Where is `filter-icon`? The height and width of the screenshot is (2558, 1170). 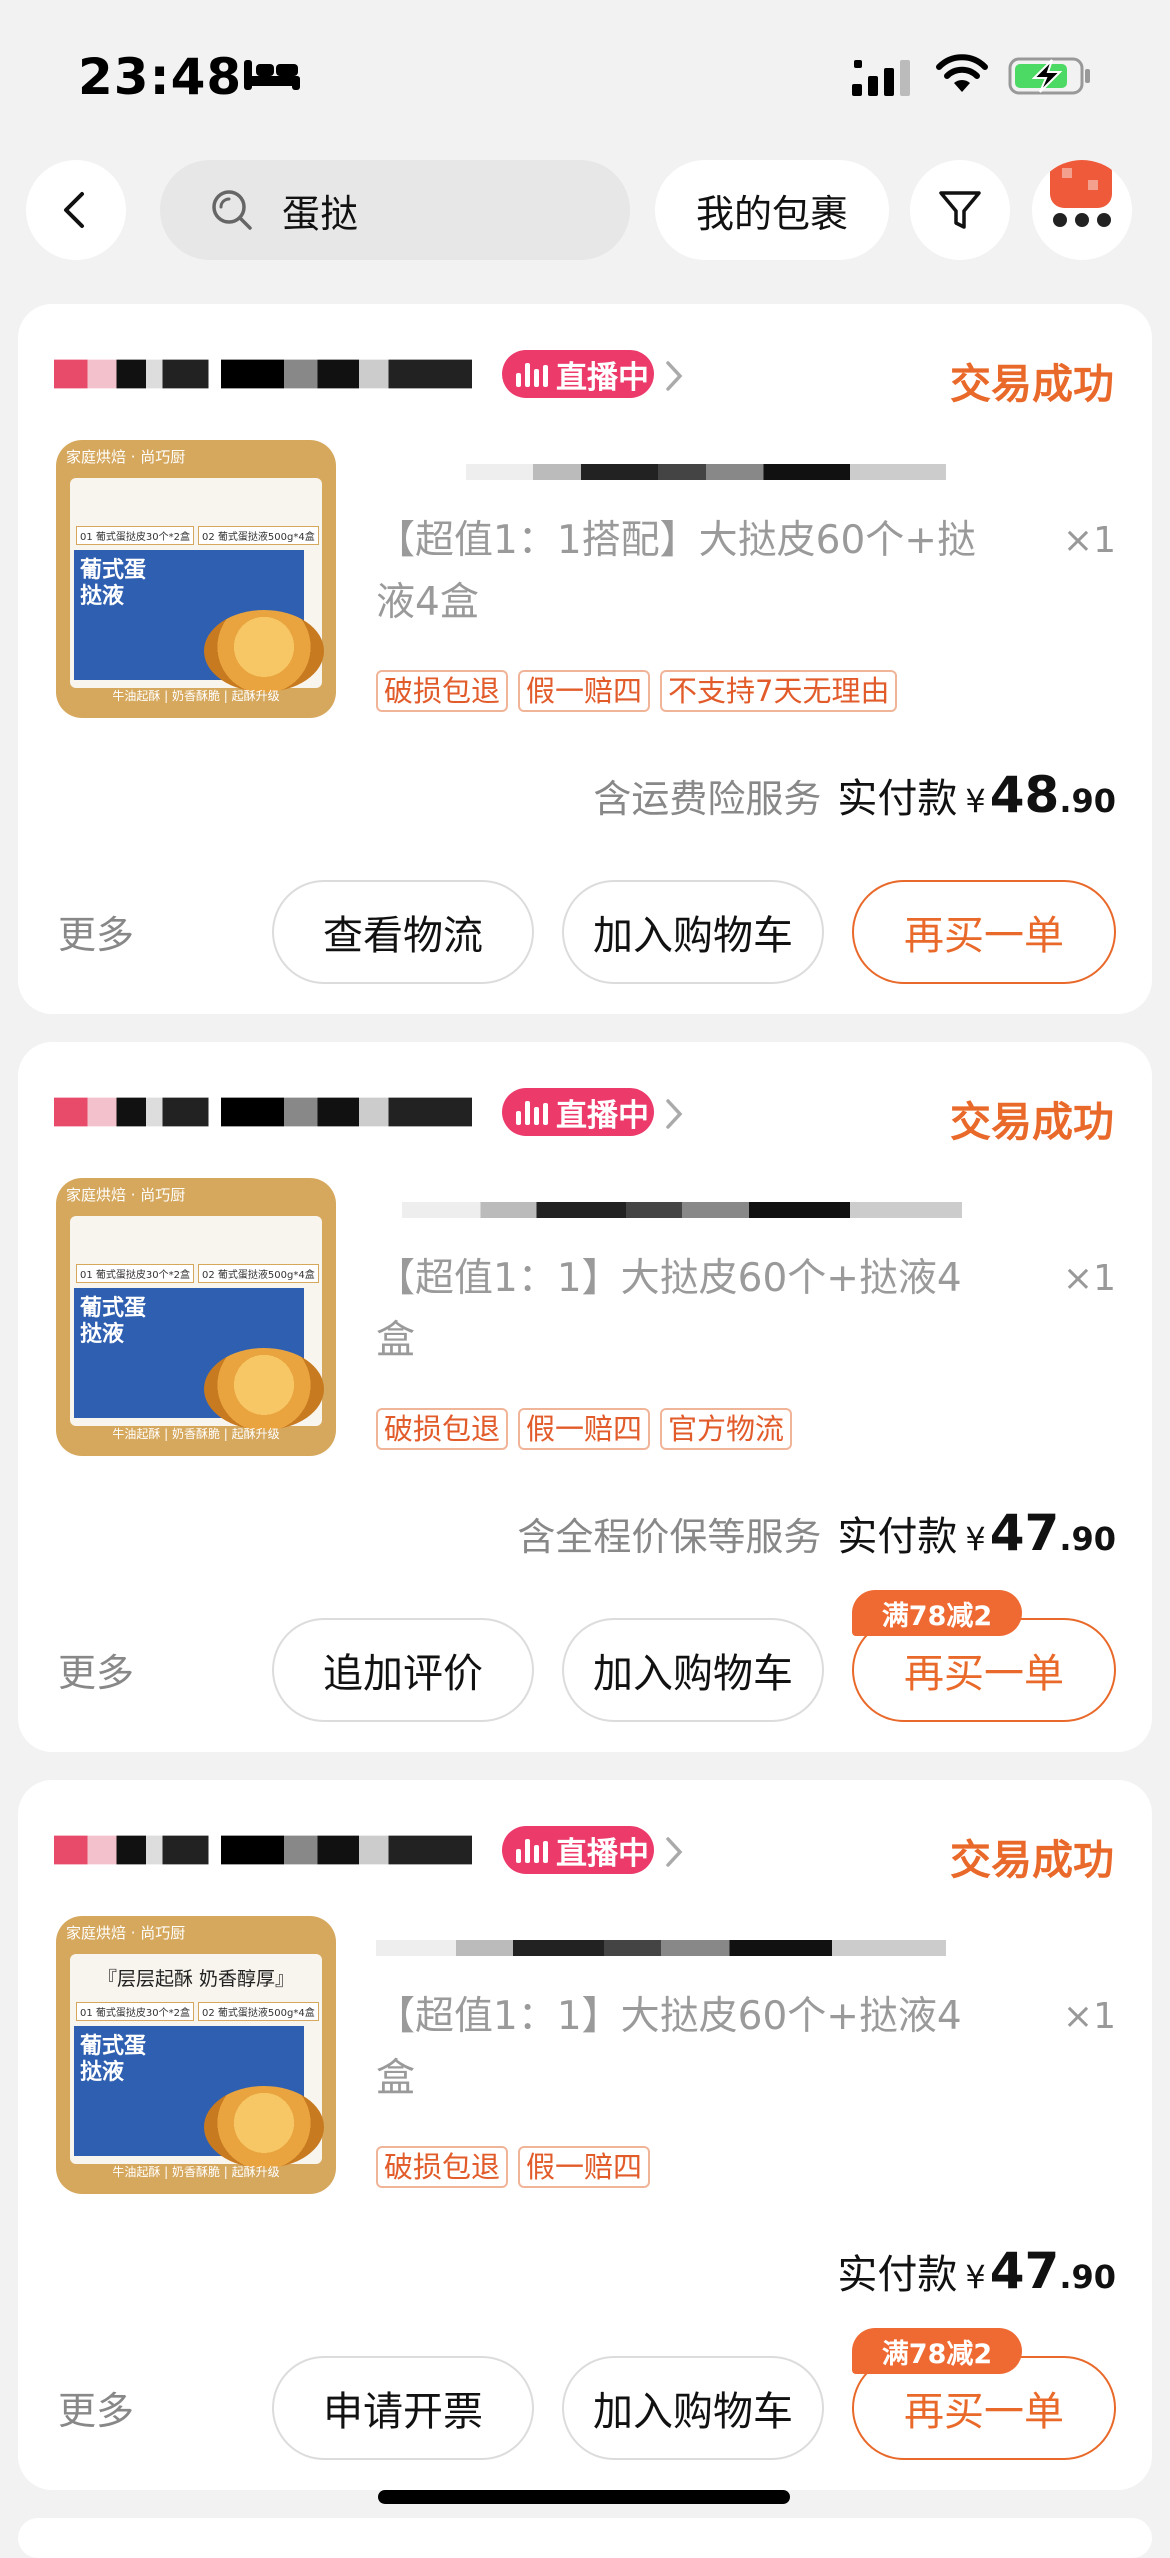 filter-icon is located at coordinates (960, 210).